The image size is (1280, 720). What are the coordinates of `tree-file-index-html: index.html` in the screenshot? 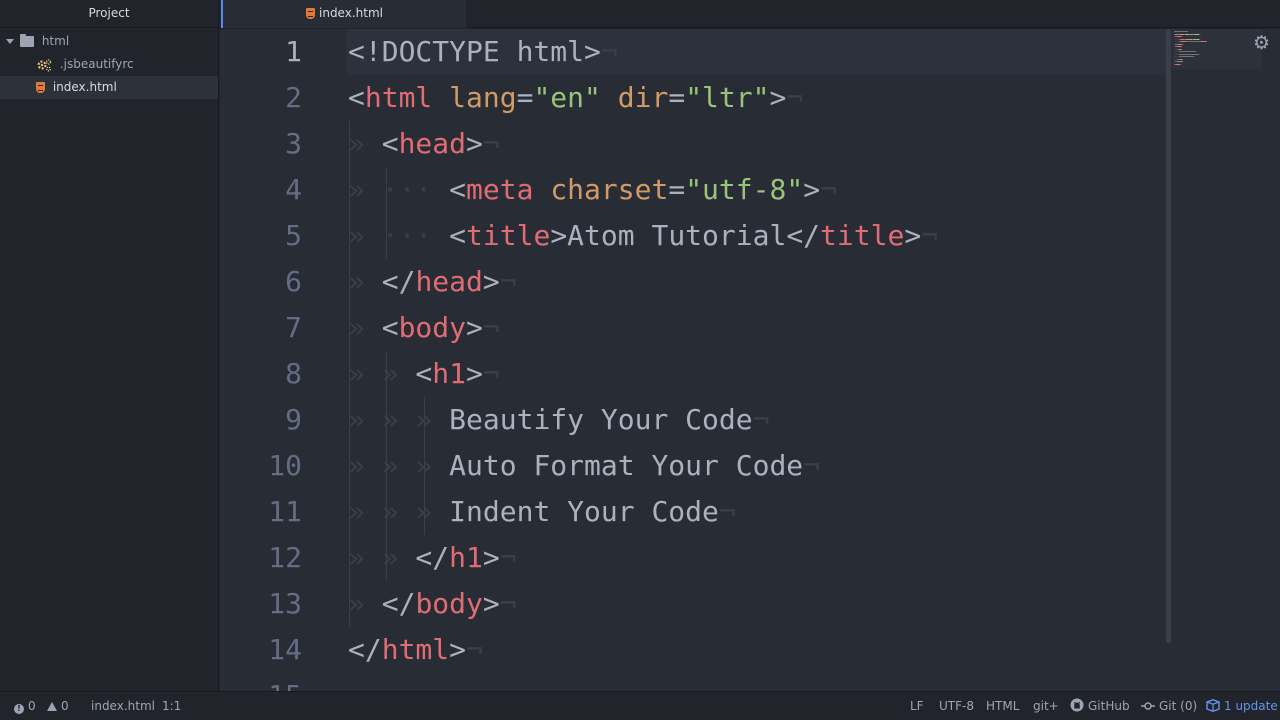 It's located at (109, 87).